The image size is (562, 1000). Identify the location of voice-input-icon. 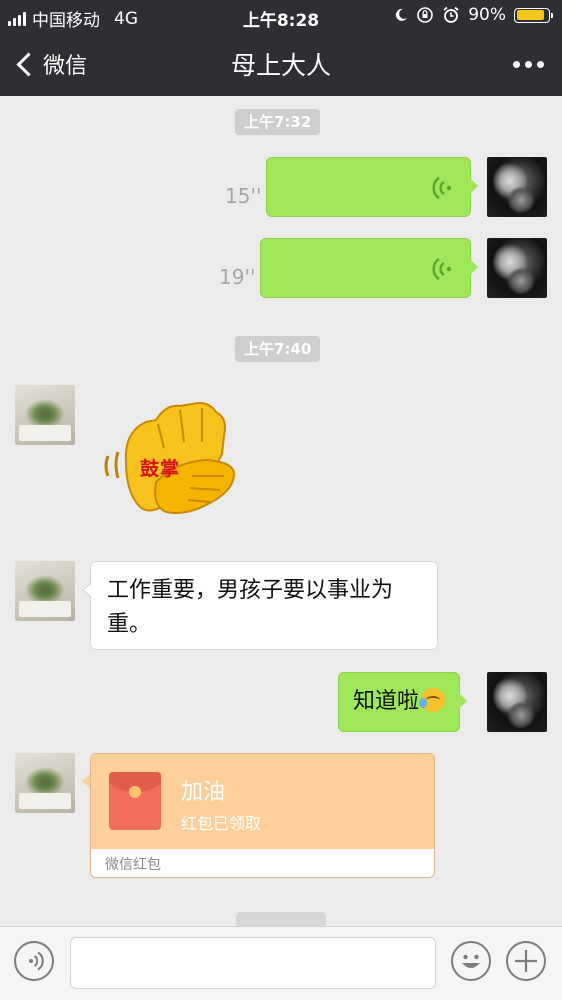
(34, 961).